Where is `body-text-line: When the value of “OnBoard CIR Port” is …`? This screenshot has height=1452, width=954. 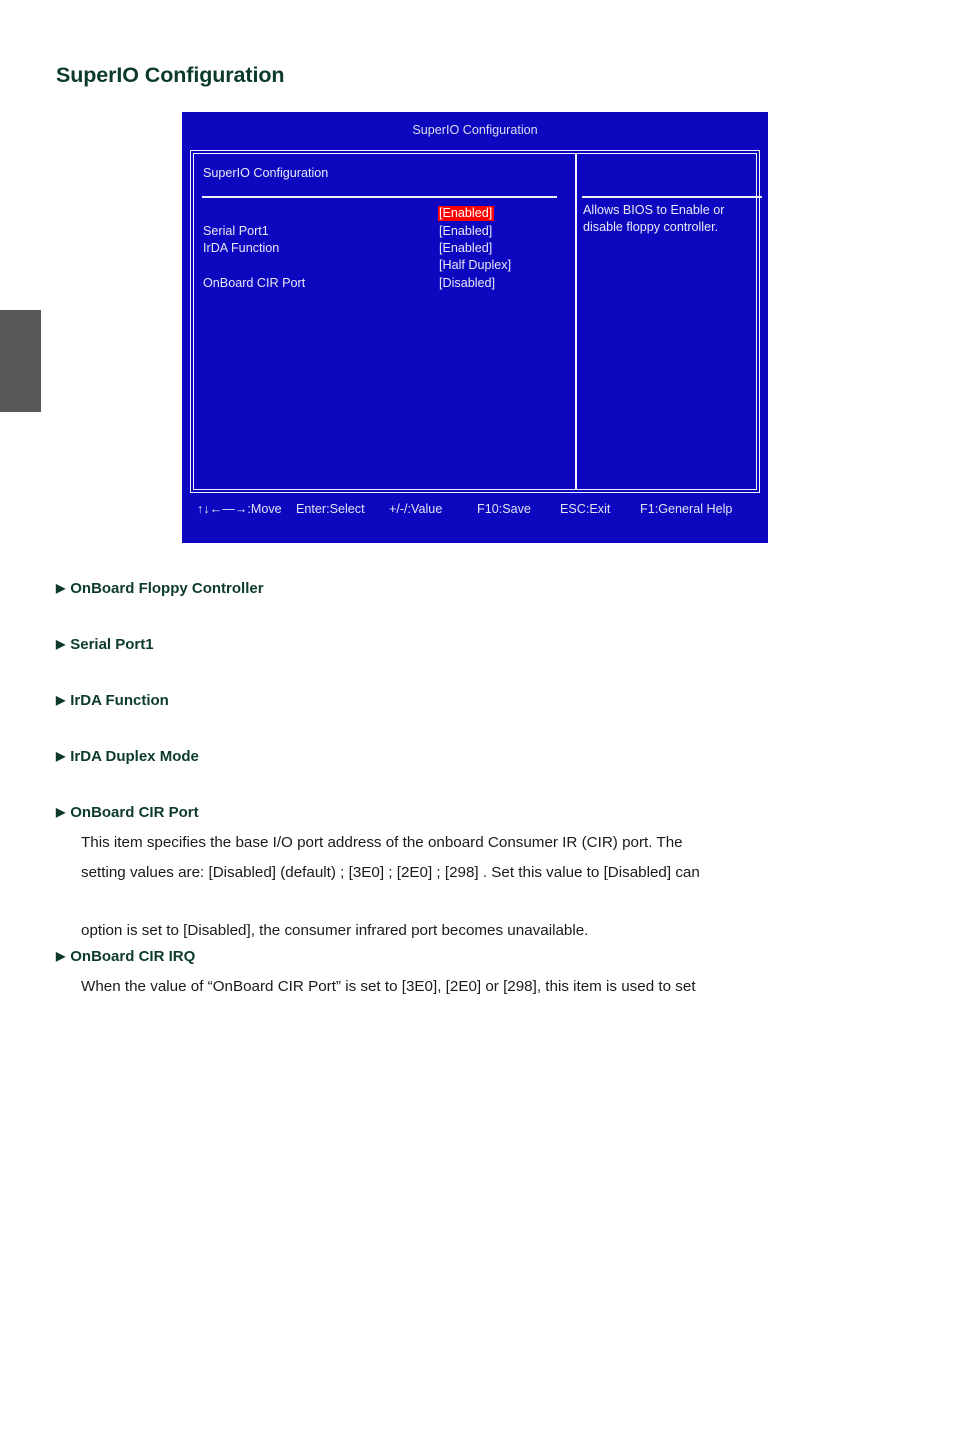
body-text-line: When the value of “OnBoard CIR Port” is … is located at coordinates (388, 986).